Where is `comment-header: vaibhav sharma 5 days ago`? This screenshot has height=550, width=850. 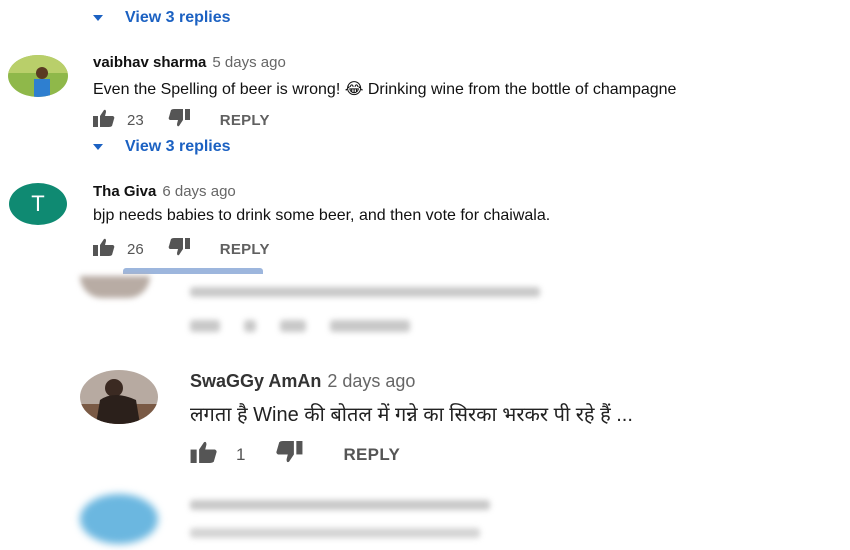
comment-header: vaibhav sharma 5 days ago is located at coordinates (189, 63).